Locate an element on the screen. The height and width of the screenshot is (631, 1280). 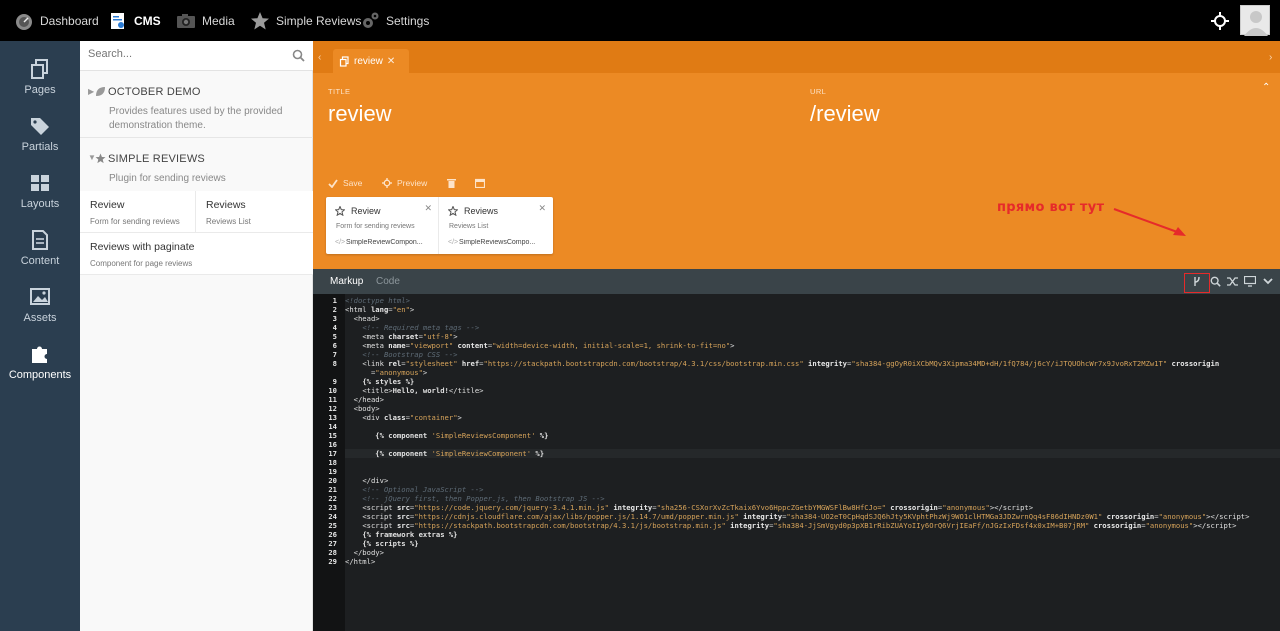
tabs-scroll-left-icon: ‹ is located at coordinates (319, 57).